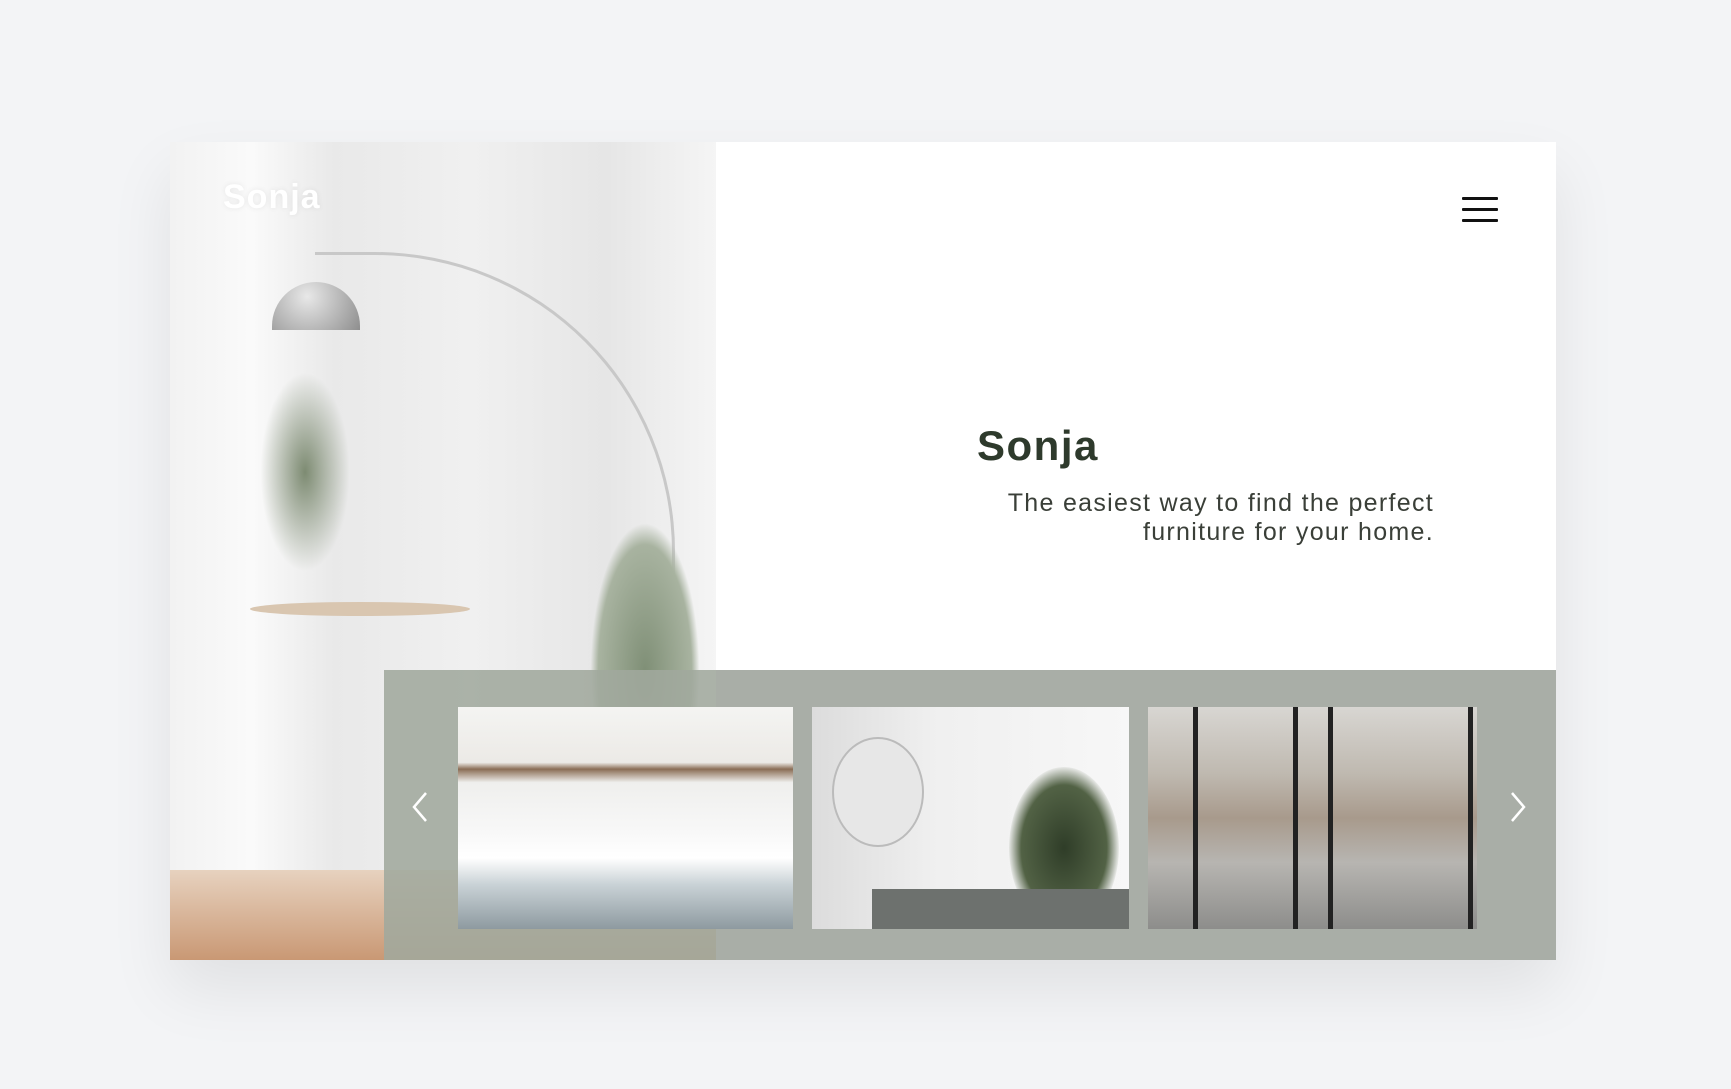  What do you see at coordinates (1312, 818) in the screenshot?
I see `carousel-slide-office` at bounding box center [1312, 818].